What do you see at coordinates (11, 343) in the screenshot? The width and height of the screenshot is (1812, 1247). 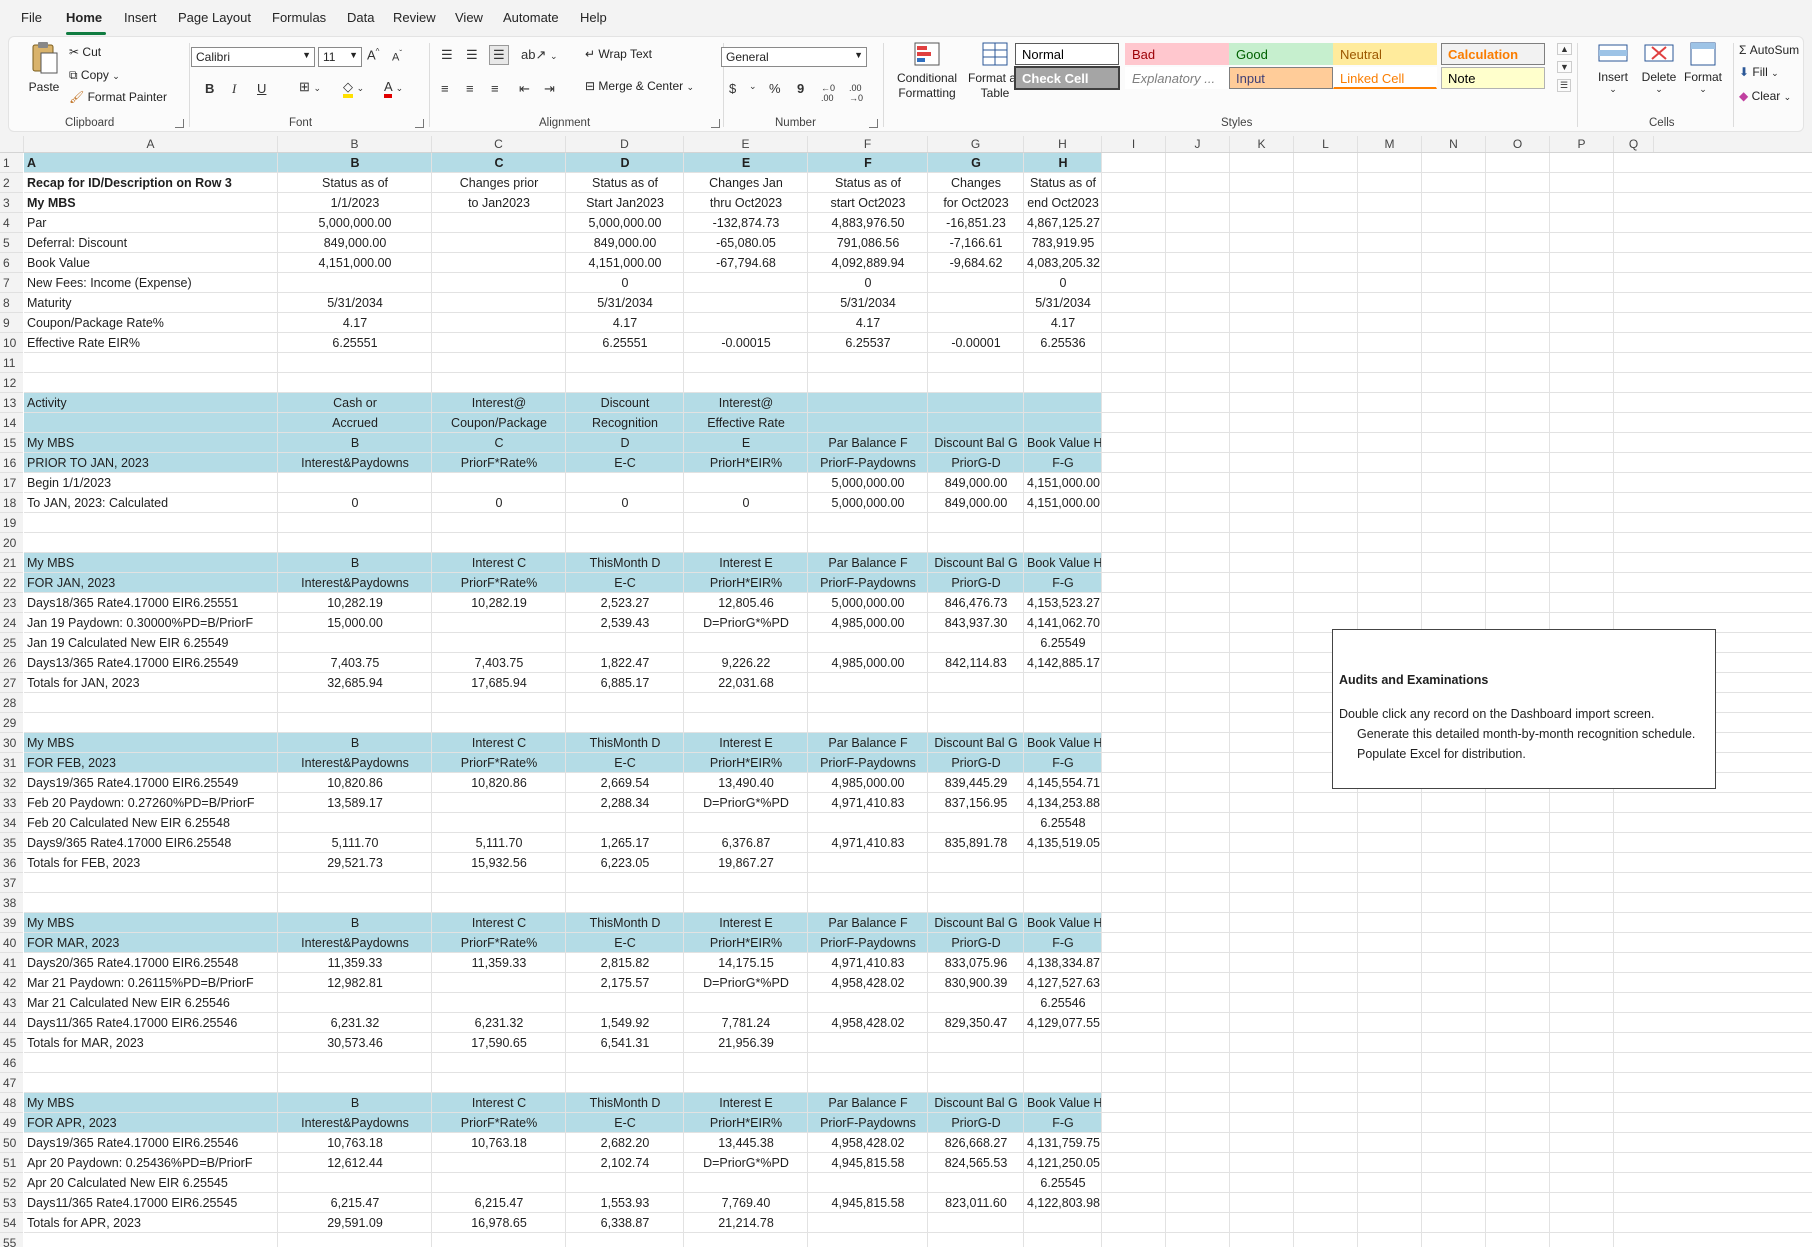 I see `row-header: 10` at bounding box center [11, 343].